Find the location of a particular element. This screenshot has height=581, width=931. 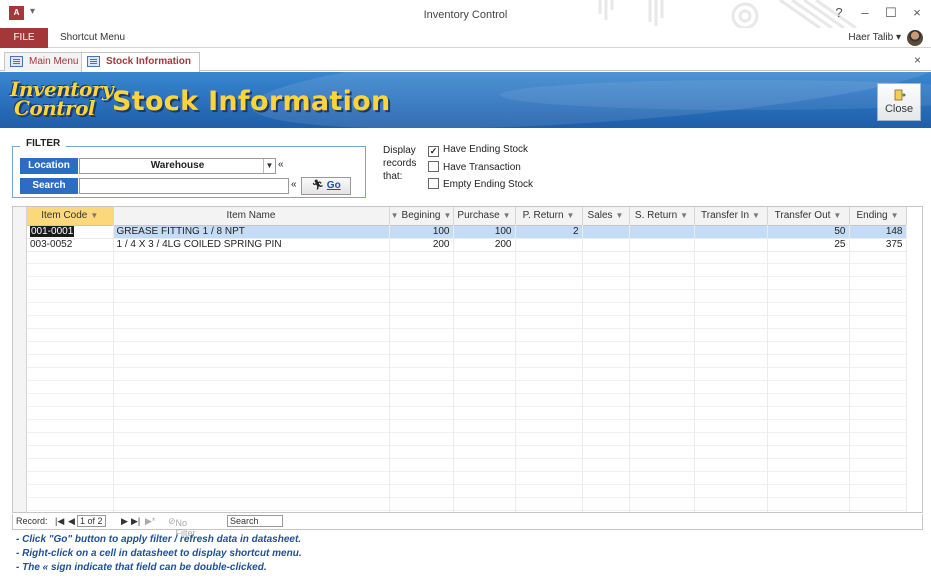

cell-item-code: 001-0001 is located at coordinates (70, 232).